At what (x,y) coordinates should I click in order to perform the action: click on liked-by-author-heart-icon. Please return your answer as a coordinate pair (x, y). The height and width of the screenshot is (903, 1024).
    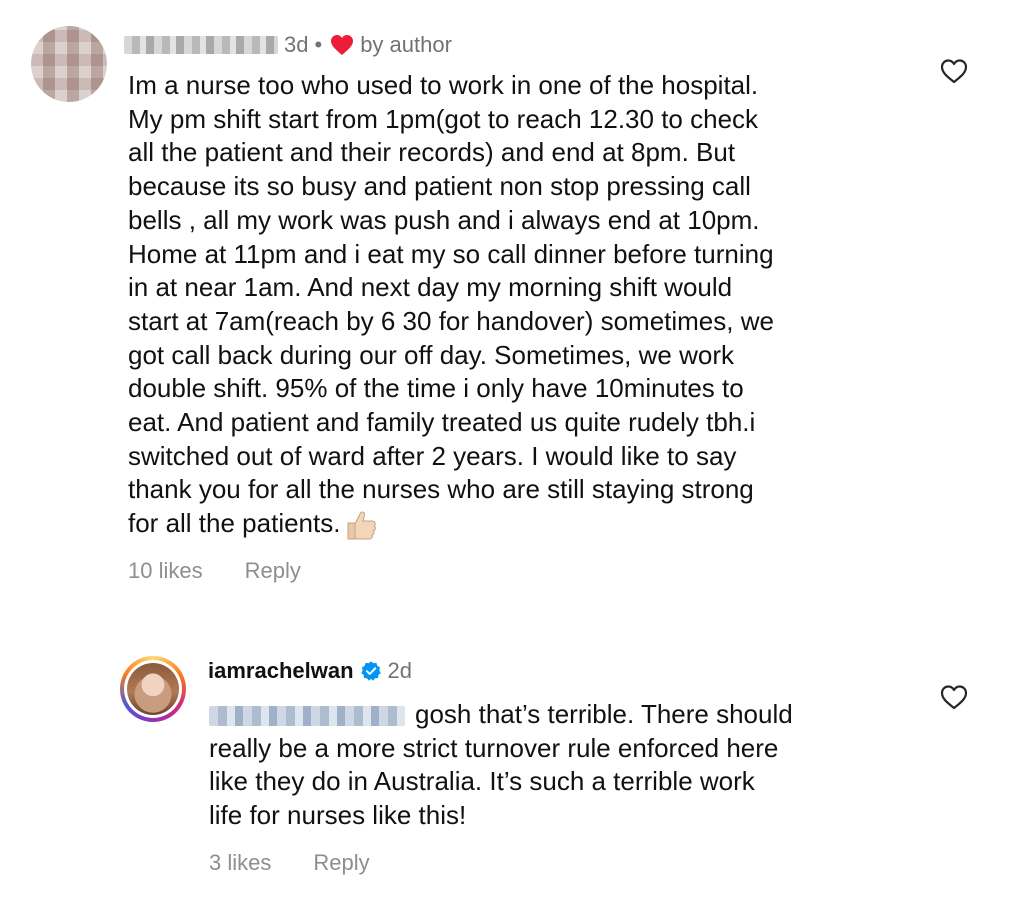
    Looking at the image, I should click on (342, 45).